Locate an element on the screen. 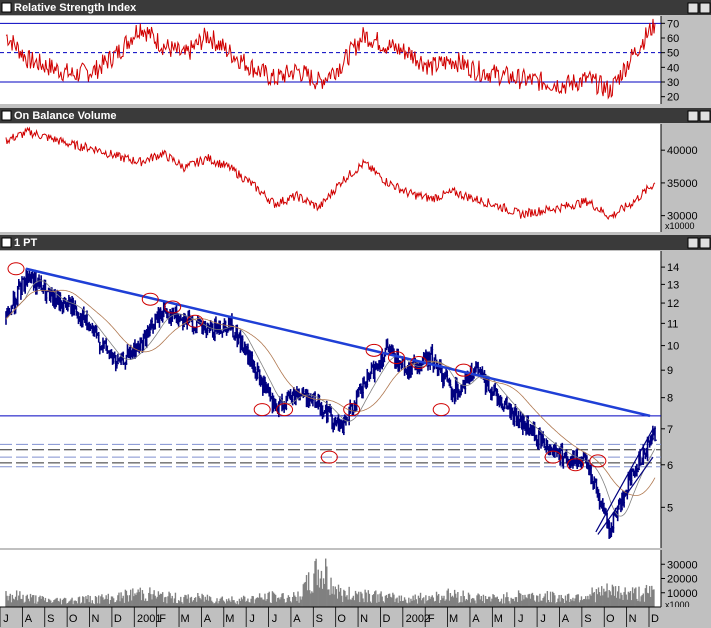  obv-maximize-button is located at coordinates (705, 116).